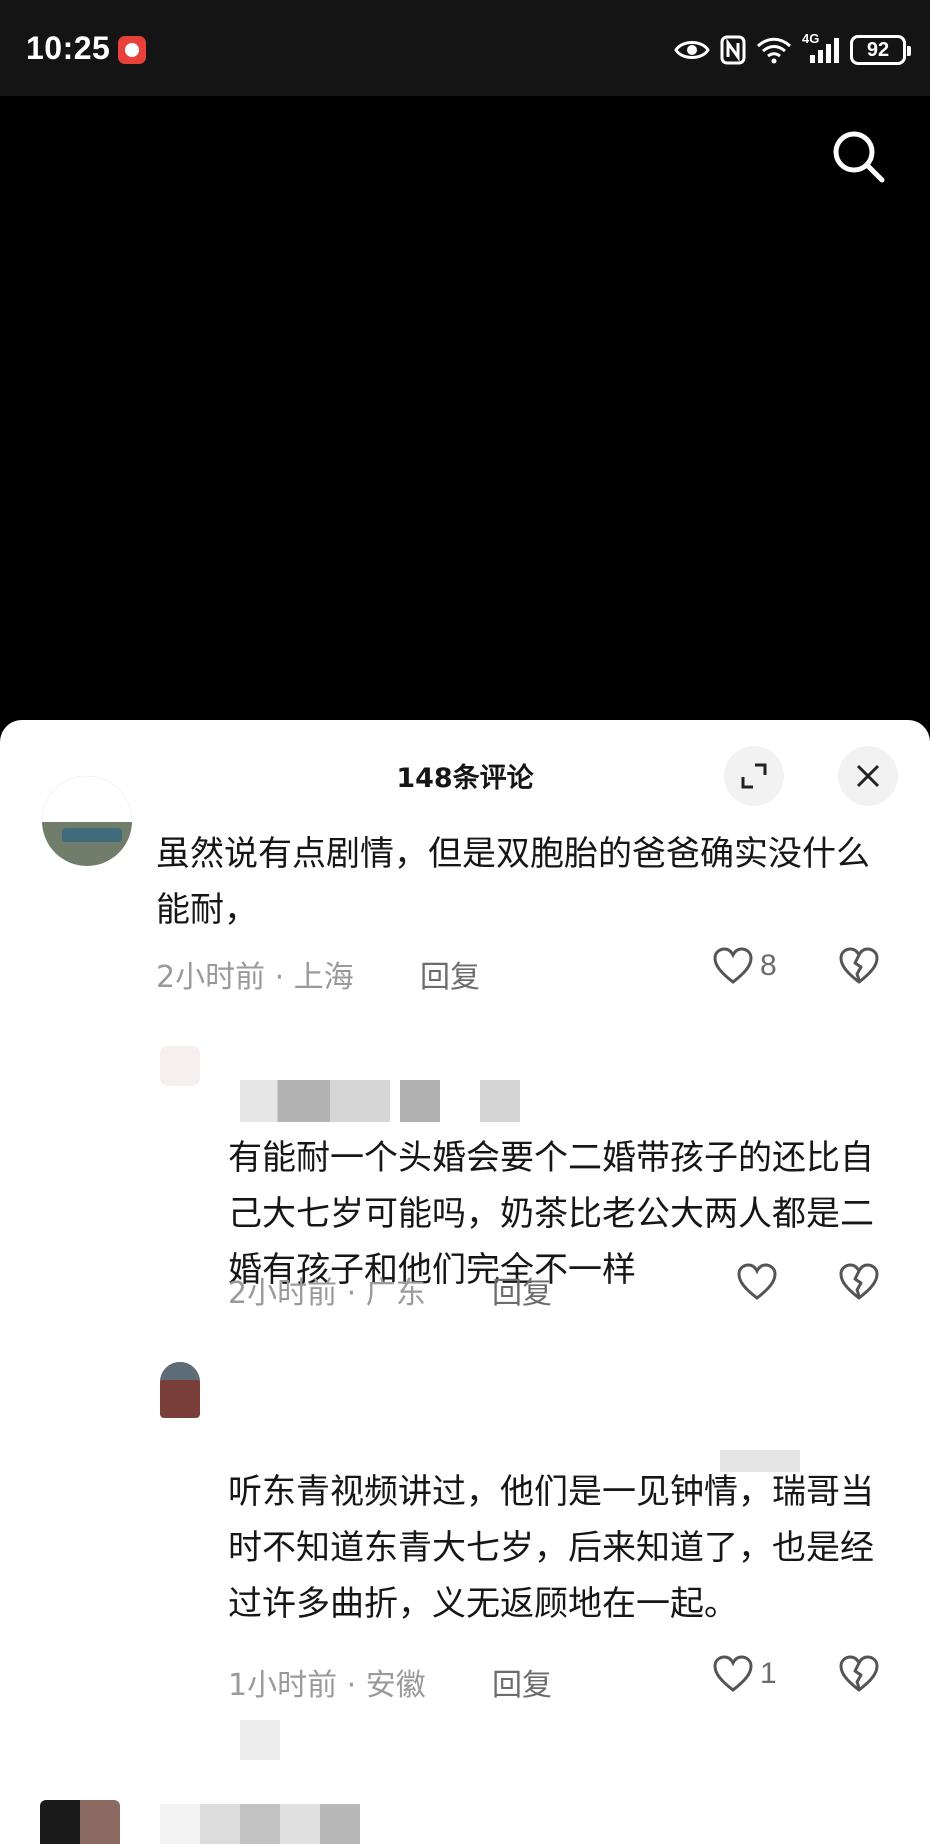  I want to click on search-button, so click(858, 156).